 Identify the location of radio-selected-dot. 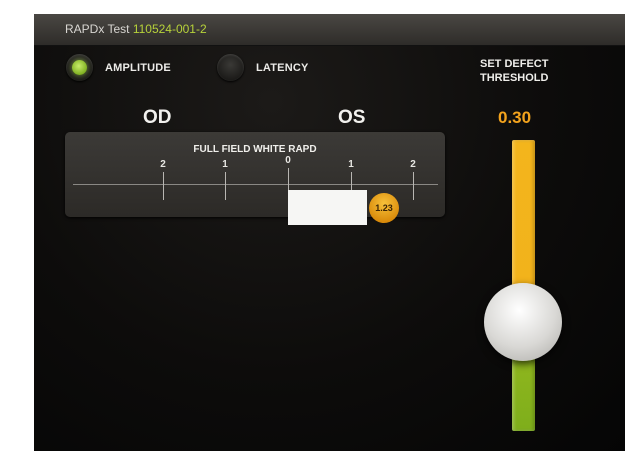
(79, 67).